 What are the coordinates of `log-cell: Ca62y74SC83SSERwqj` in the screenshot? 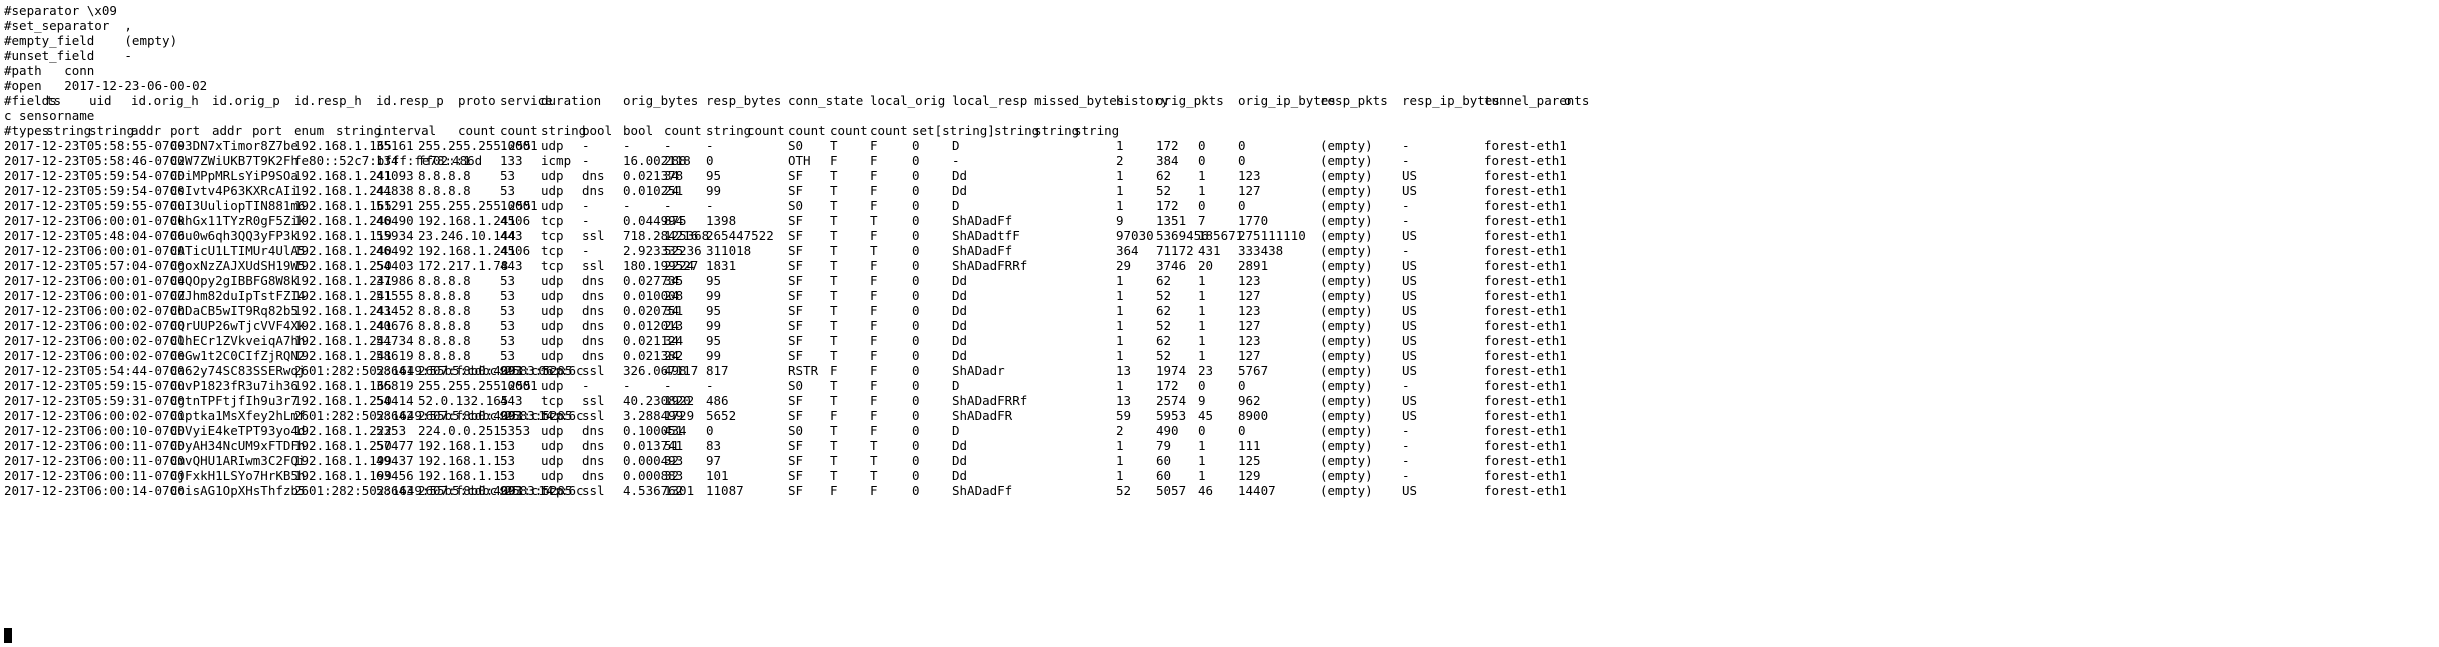 It's located at (238, 370).